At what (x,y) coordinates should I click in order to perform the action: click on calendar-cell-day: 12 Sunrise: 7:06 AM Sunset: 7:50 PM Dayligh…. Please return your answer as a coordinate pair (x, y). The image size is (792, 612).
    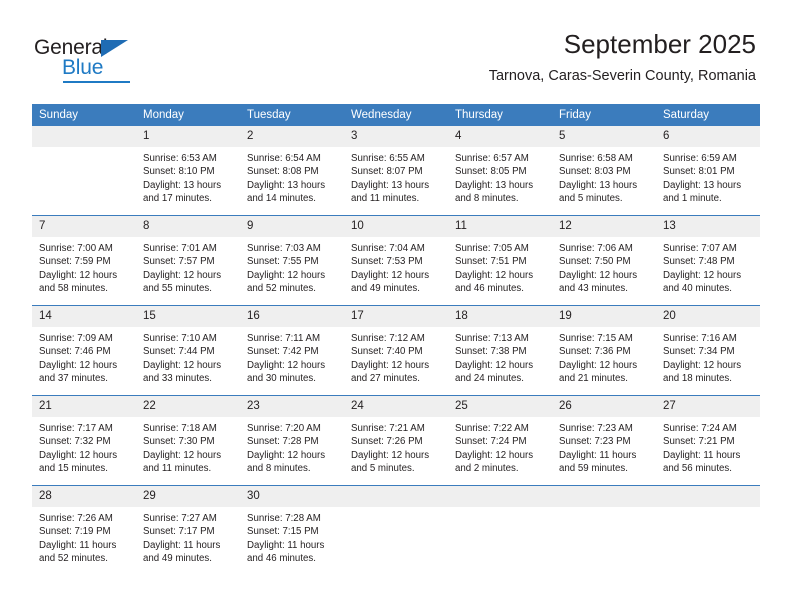
    Looking at the image, I should click on (604, 260).